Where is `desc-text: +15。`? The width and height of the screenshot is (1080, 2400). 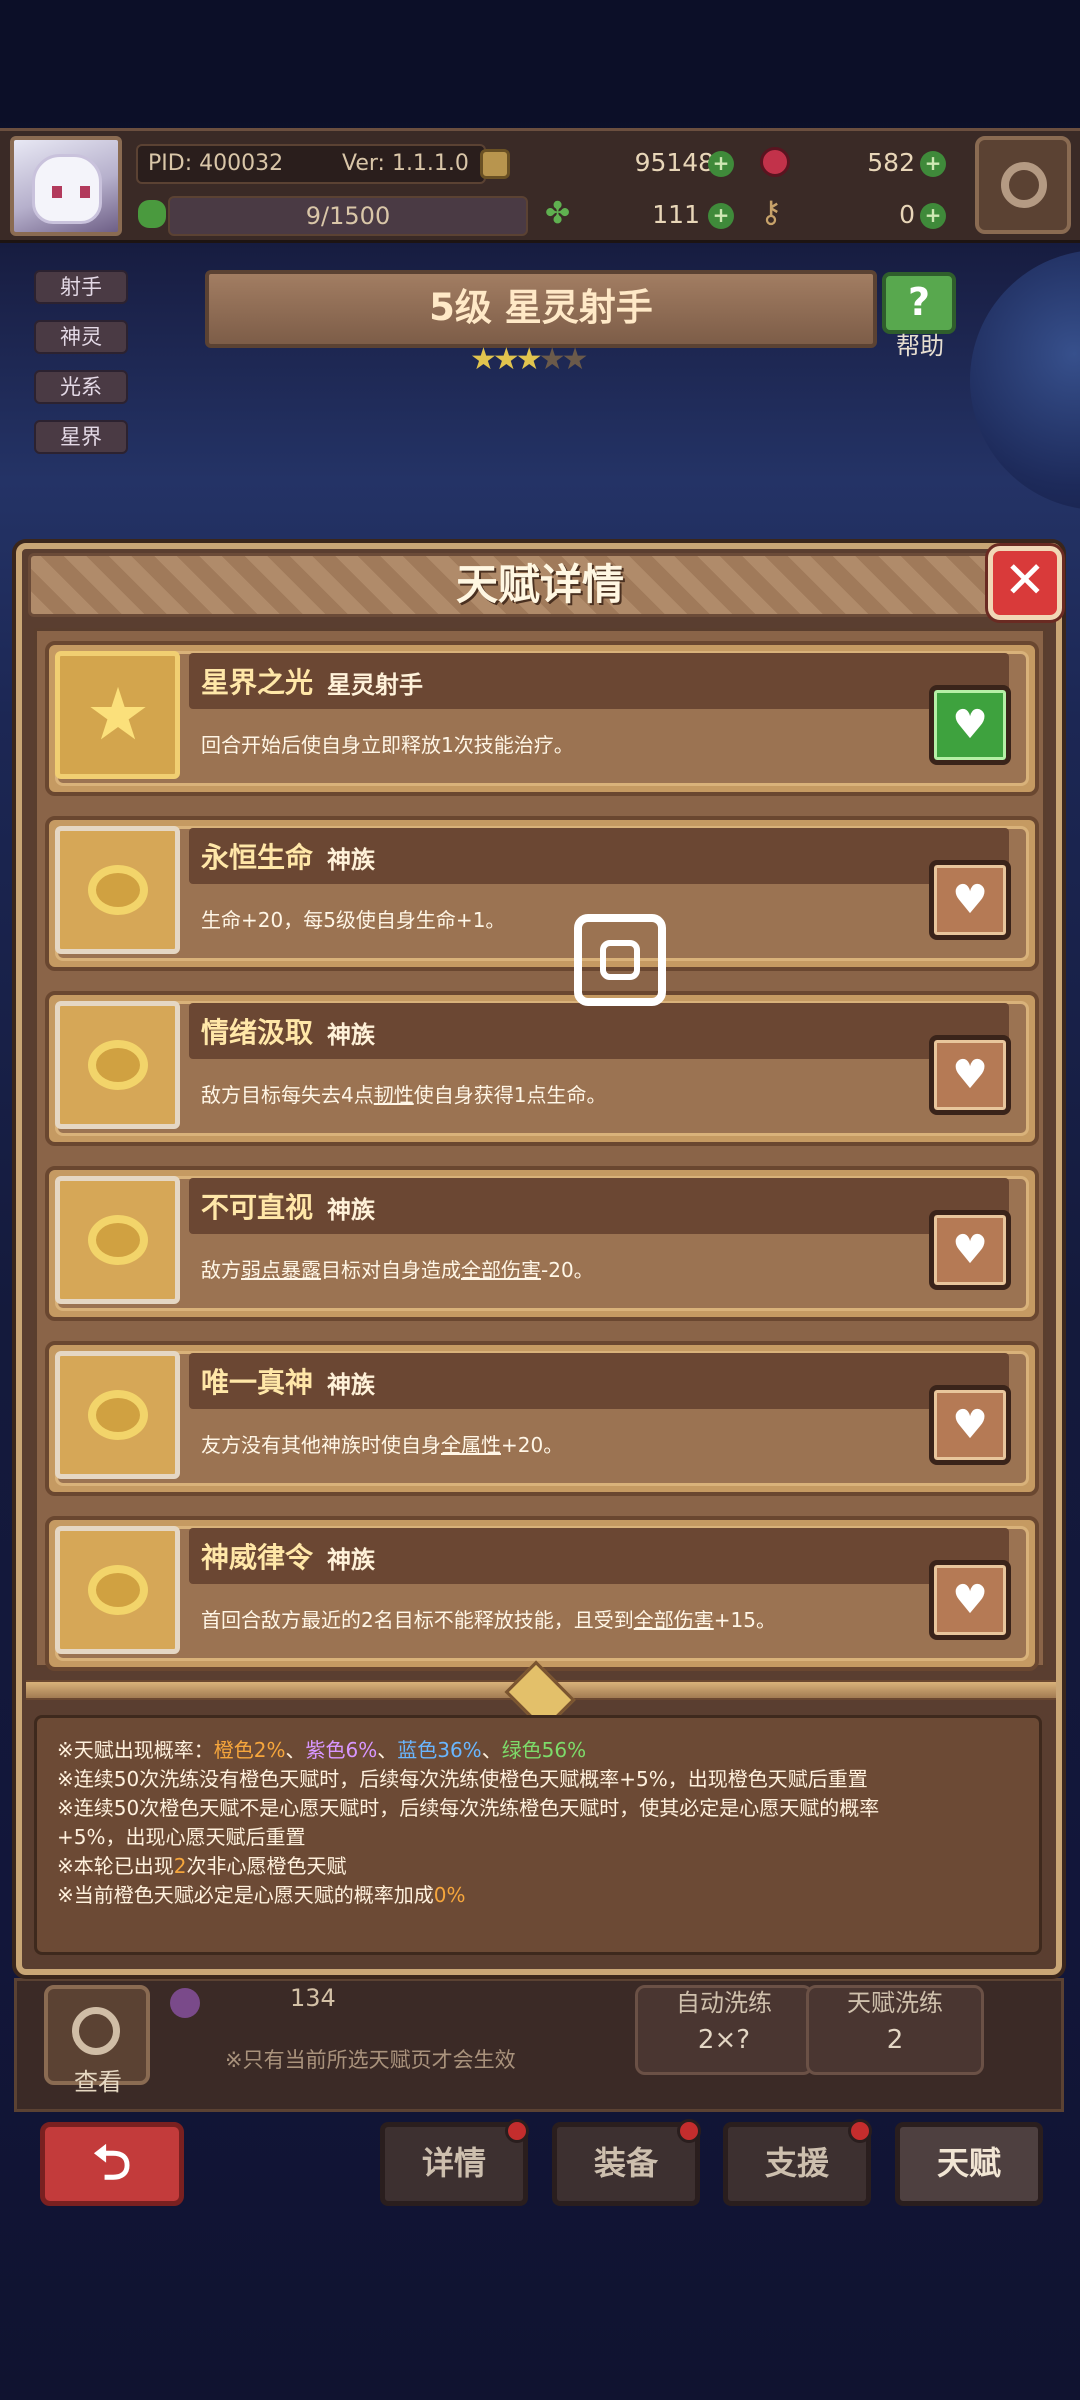 desc-text: +15。 is located at coordinates (744, 1620).